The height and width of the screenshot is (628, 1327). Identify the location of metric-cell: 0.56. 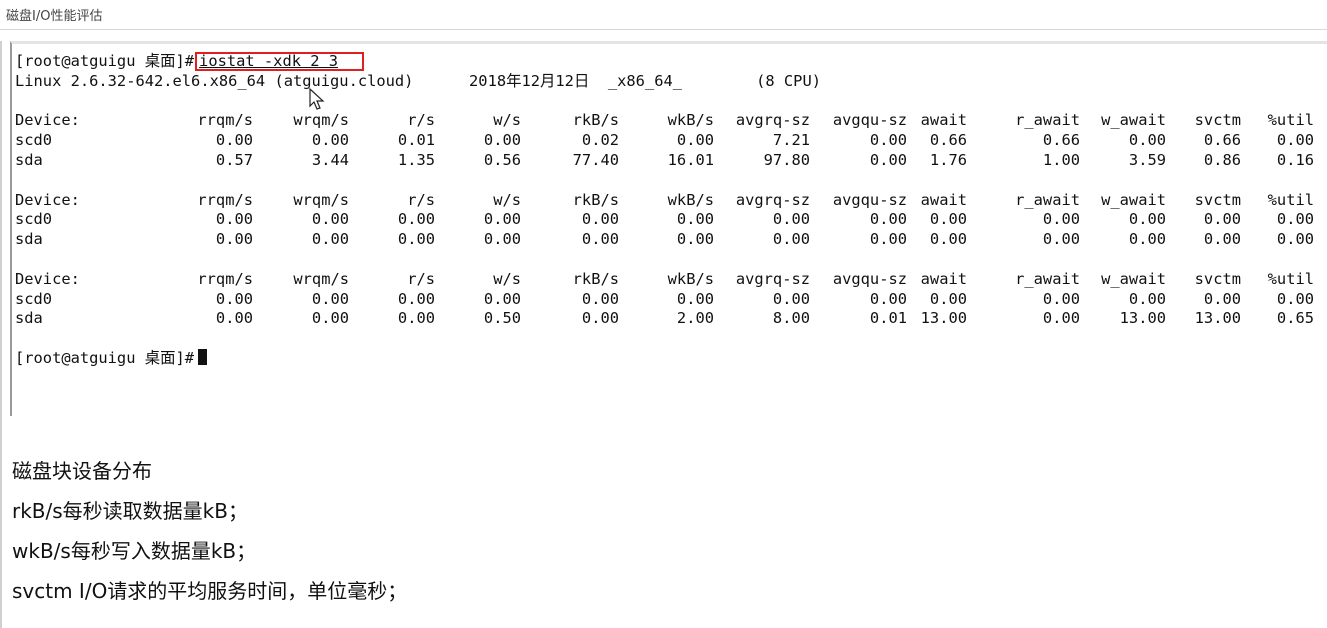
(502, 159).